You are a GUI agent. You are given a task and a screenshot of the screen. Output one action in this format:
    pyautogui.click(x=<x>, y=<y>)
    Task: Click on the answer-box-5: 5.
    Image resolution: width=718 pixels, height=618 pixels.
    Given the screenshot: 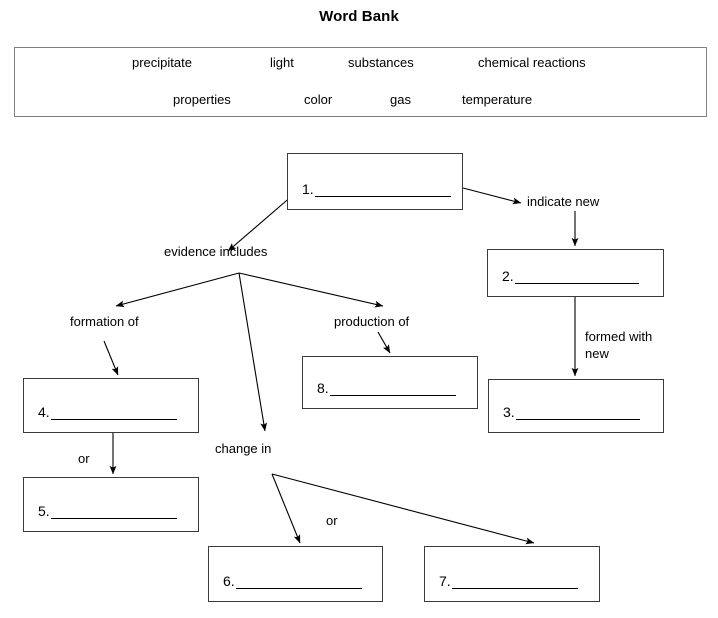 What is the action you would take?
    pyautogui.click(x=111, y=504)
    